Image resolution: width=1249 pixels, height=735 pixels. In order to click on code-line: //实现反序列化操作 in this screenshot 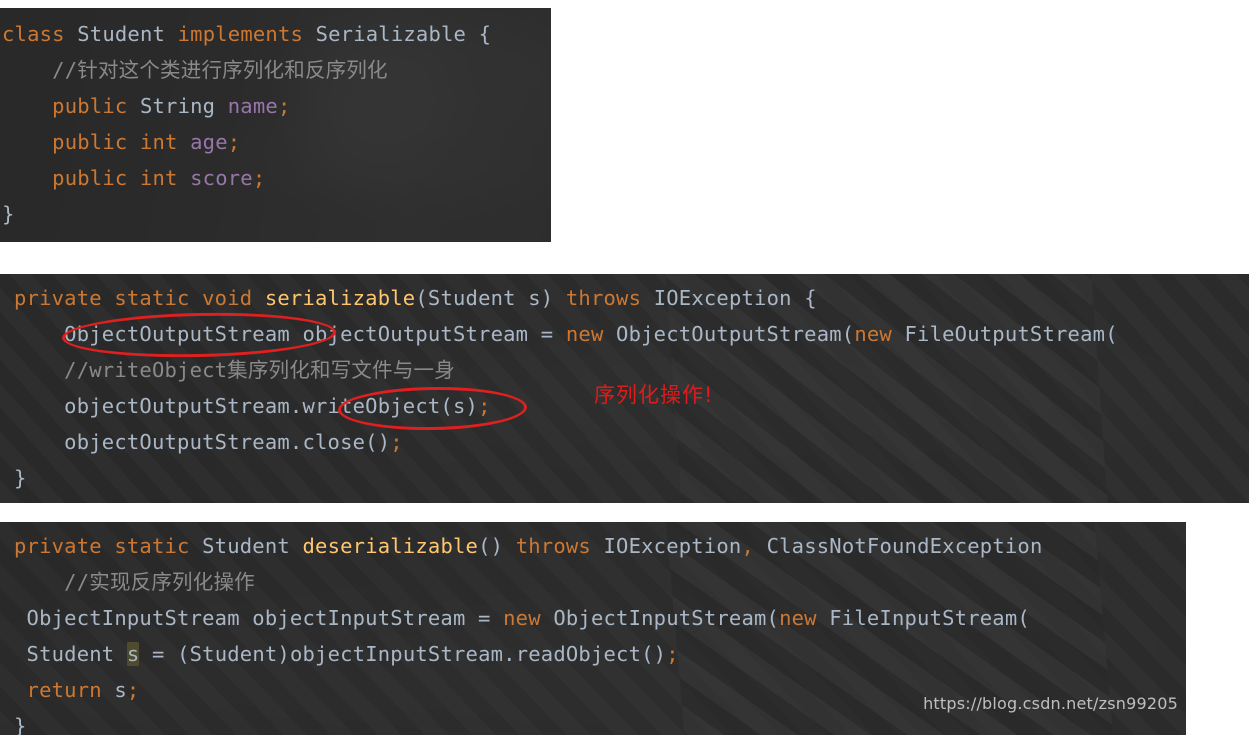, I will do `click(600, 582)`.